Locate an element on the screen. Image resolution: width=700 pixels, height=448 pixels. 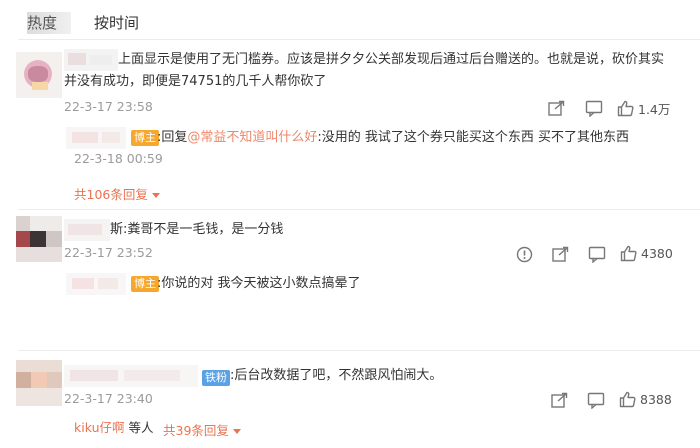
like-button: 1.4万 is located at coordinates (643, 108).